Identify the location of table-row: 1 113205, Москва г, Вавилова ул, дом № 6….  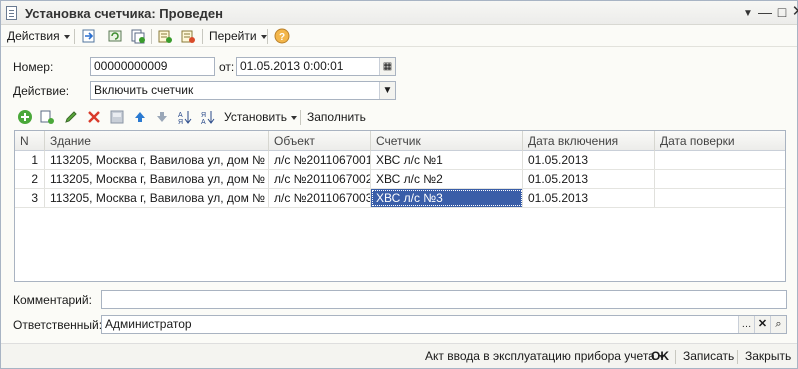
(400, 160).